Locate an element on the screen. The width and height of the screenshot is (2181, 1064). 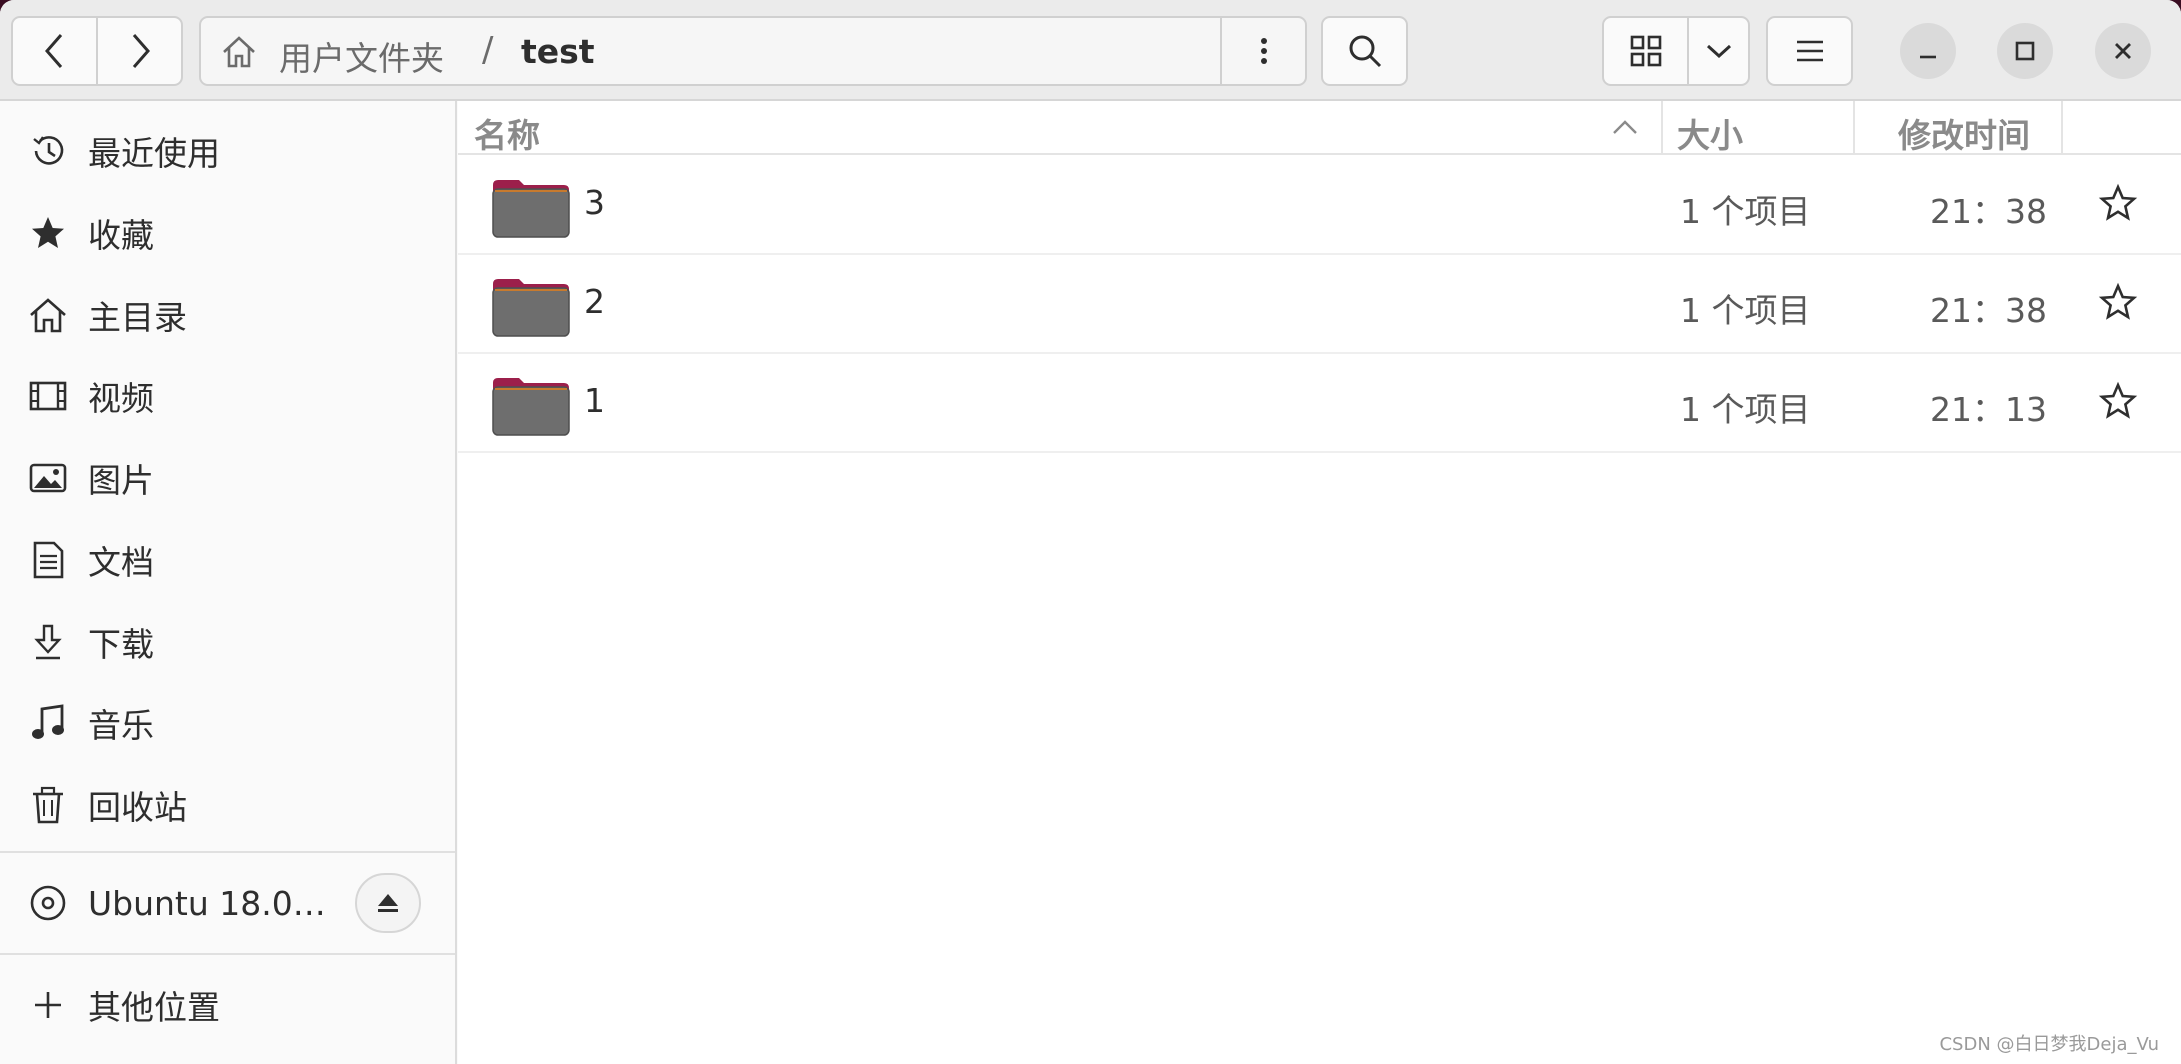
chevron-left-icon is located at coordinates (53, 51).